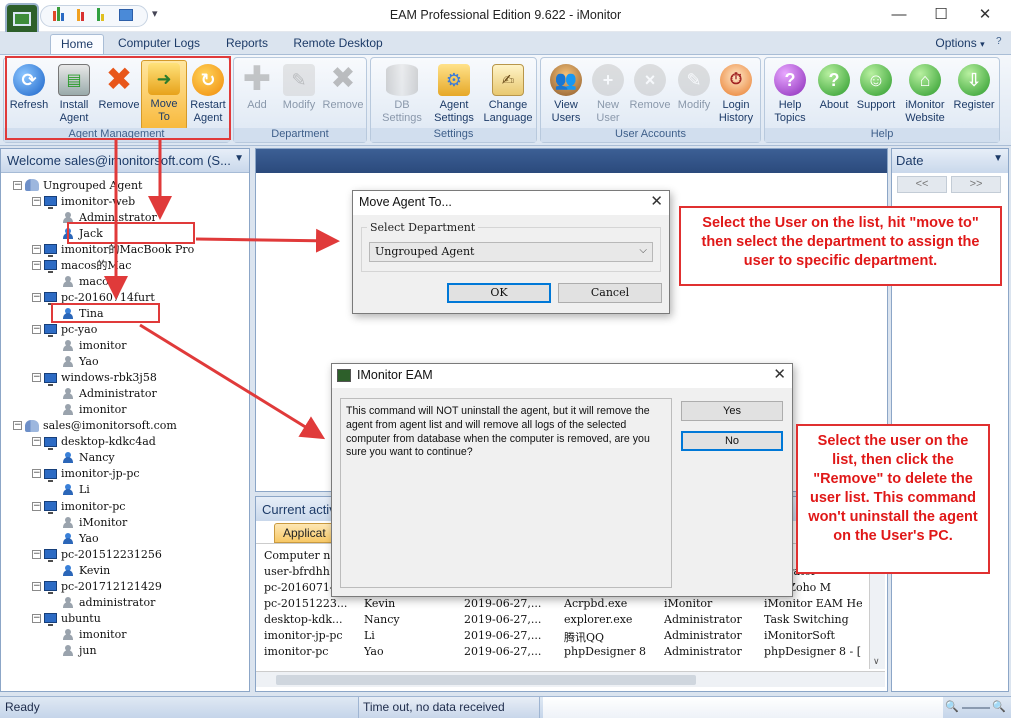 This screenshot has width=1011, height=718. Describe the element at coordinates (94, 442) in the screenshot. I see `tree-item: − desktop-kdkc4ad` at that location.